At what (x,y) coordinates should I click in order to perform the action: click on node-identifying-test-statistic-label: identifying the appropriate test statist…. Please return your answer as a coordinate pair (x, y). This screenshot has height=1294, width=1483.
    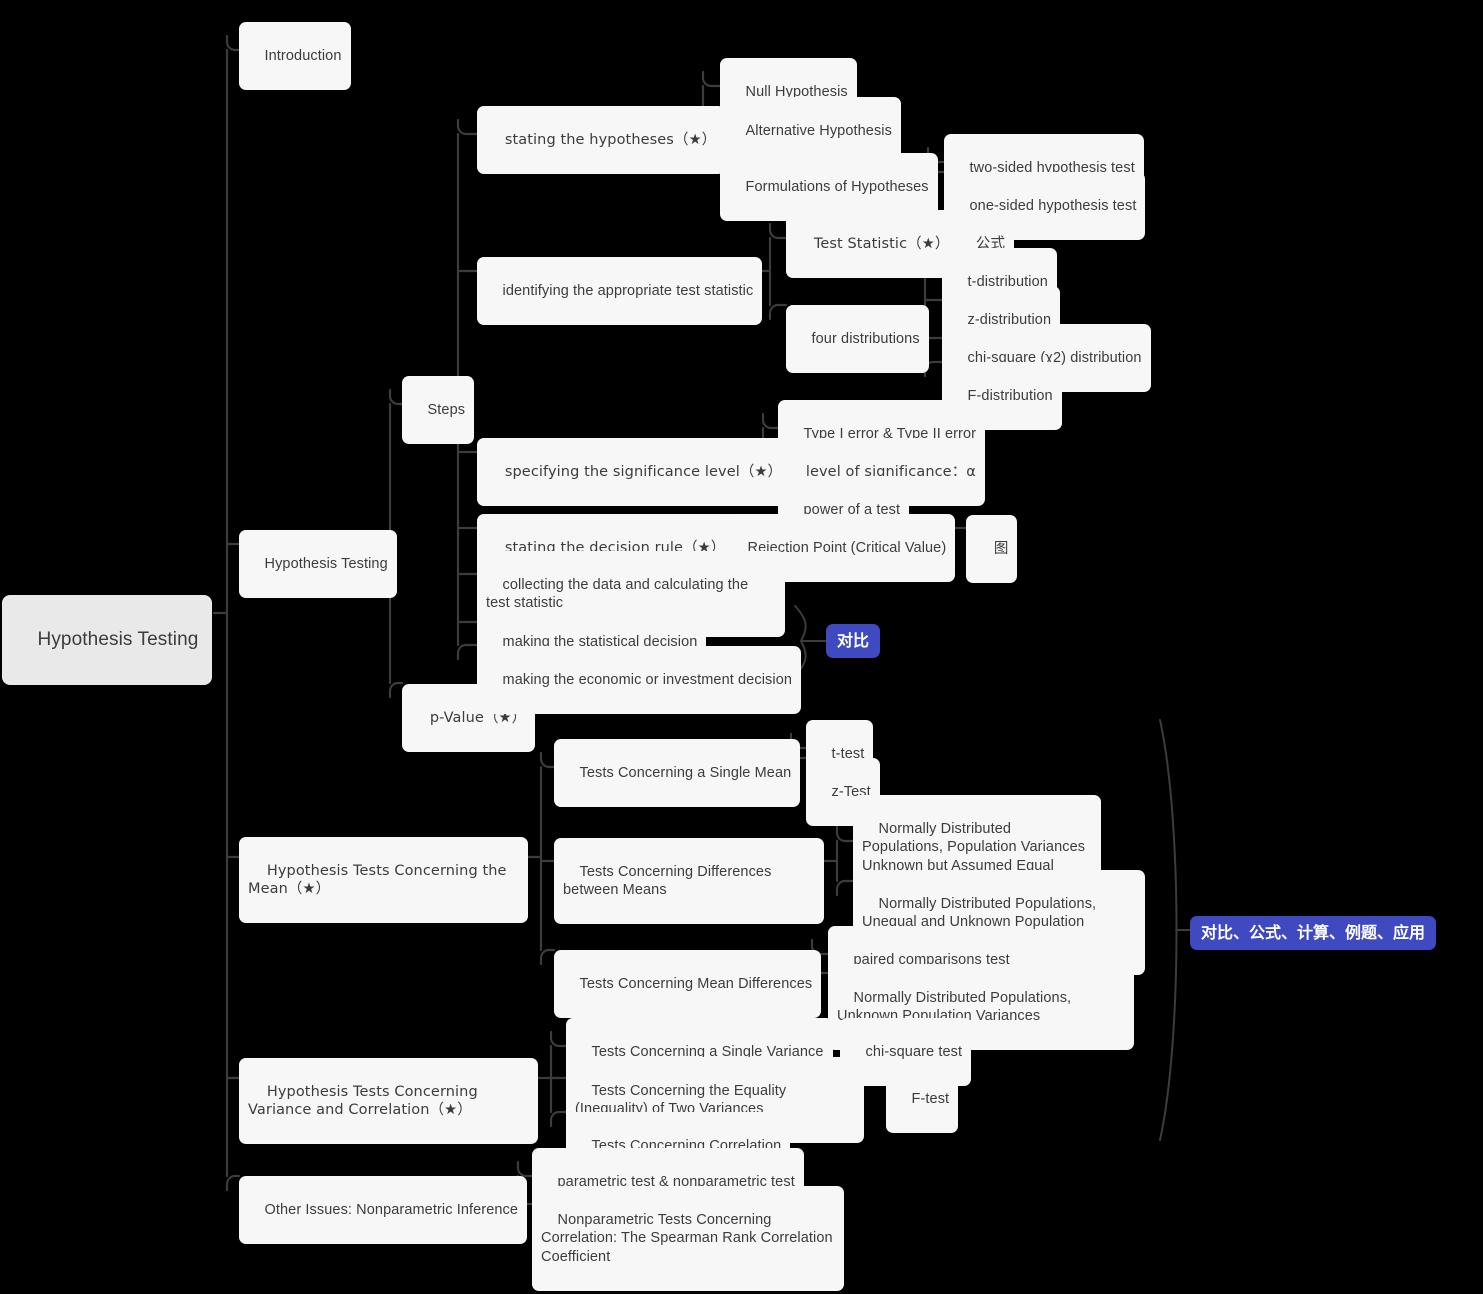
    Looking at the image, I should click on (628, 290).